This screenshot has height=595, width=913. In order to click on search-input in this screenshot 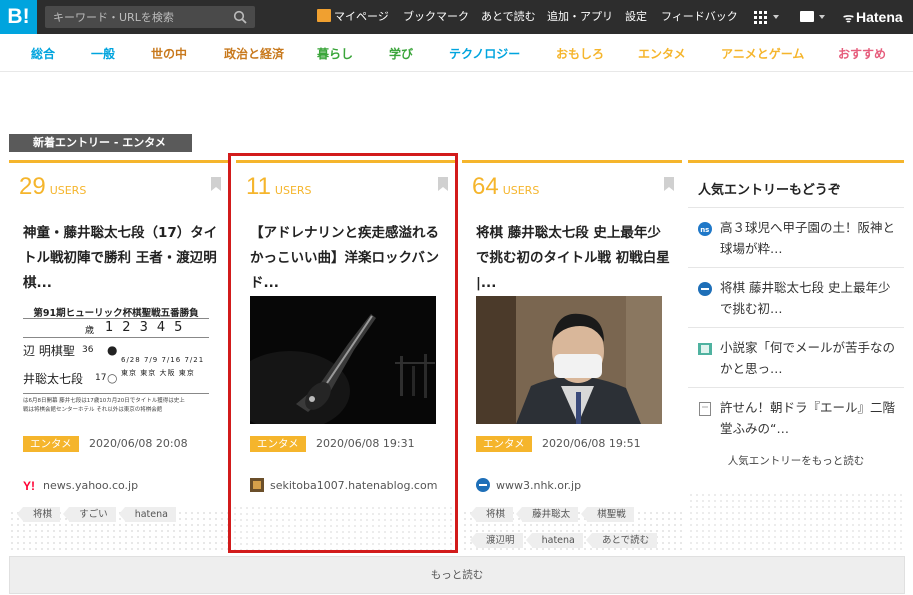, I will do `click(135, 17)`.